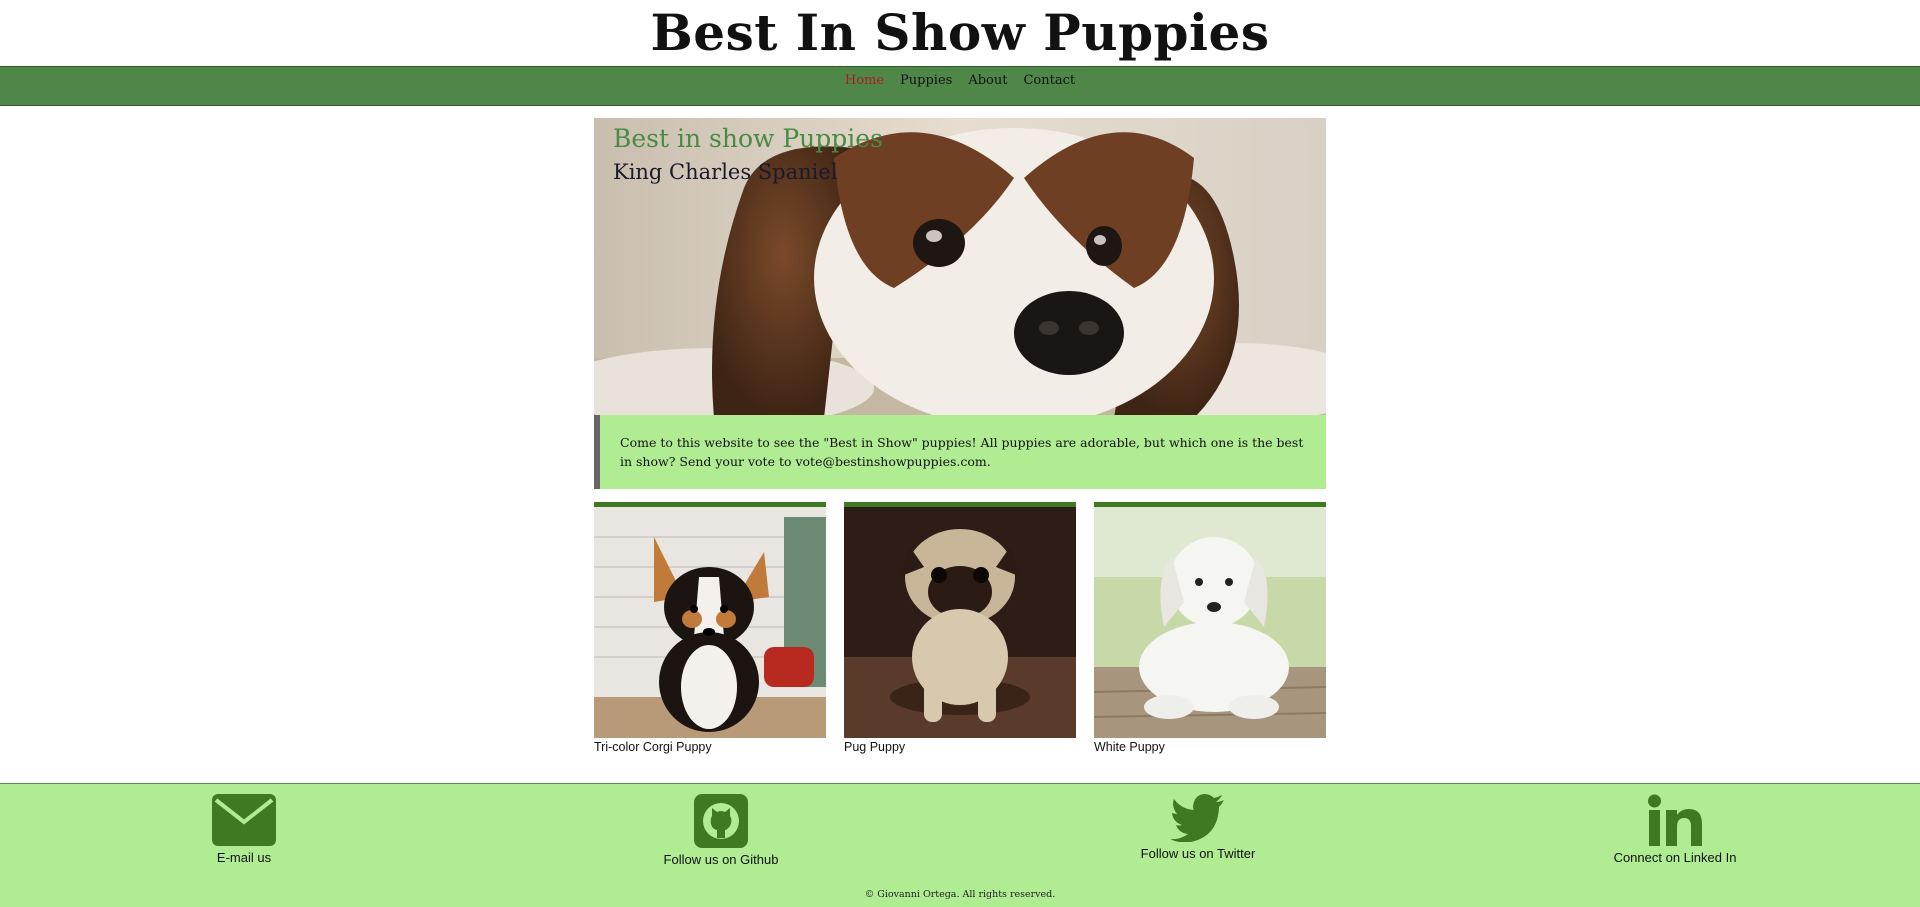  Describe the element at coordinates (960, 894) in the screenshot. I see `copyright-text: © Giovanni Ortega. All rights reserved.` at that location.